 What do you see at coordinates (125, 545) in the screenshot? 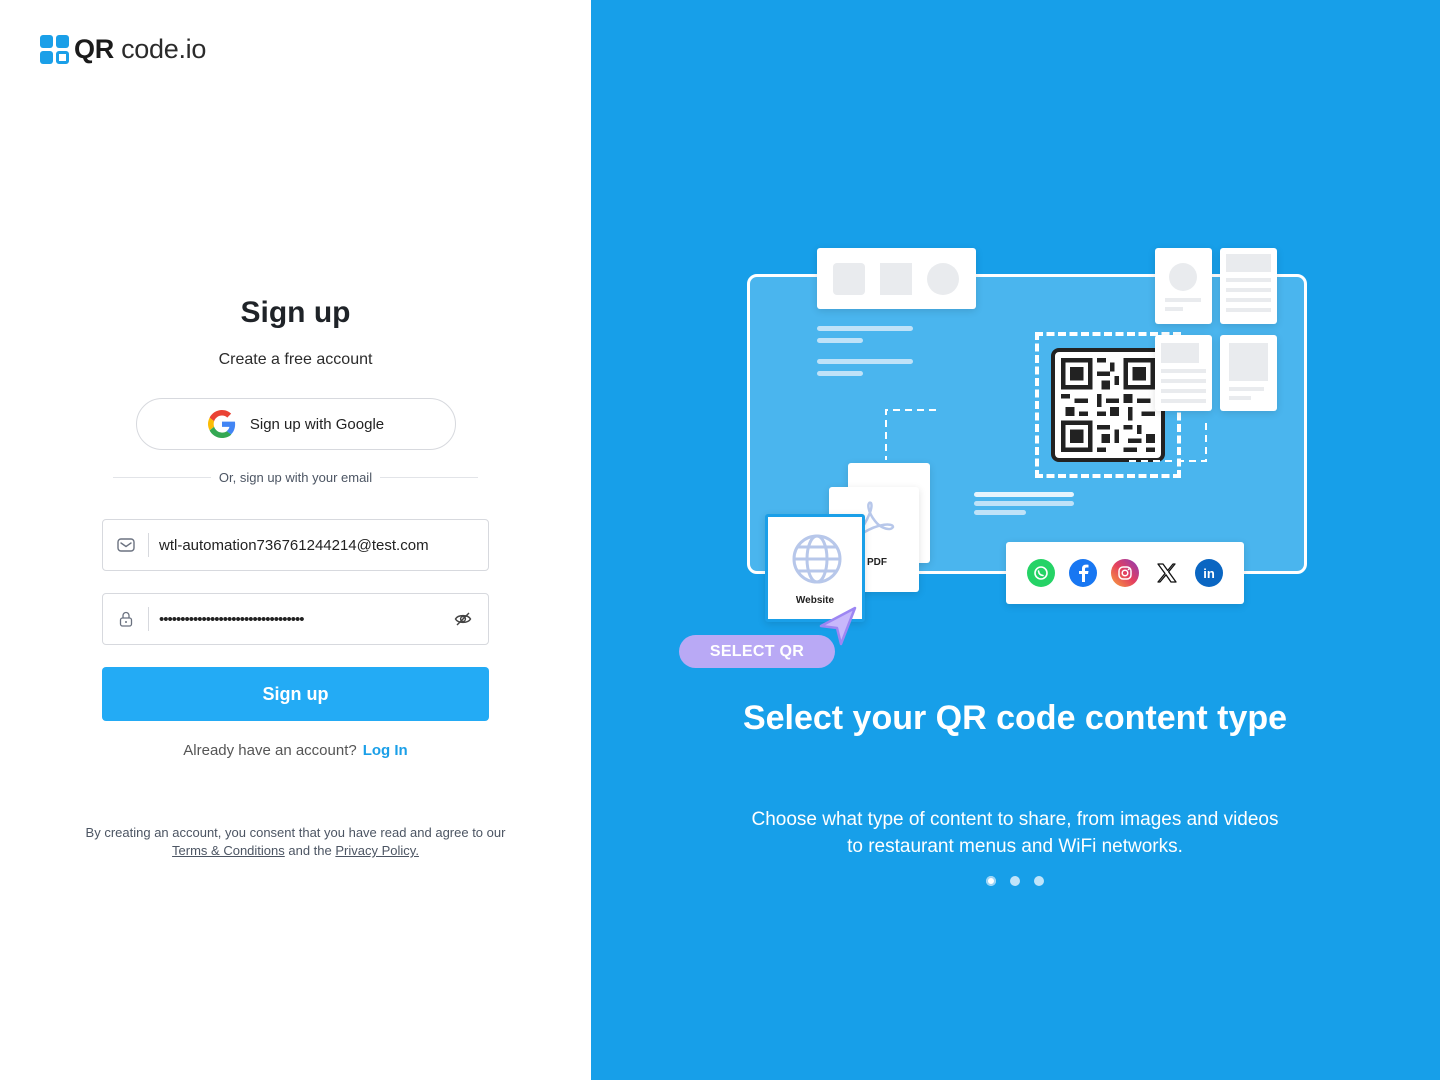
I see `envelope-icon` at bounding box center [125, 545].